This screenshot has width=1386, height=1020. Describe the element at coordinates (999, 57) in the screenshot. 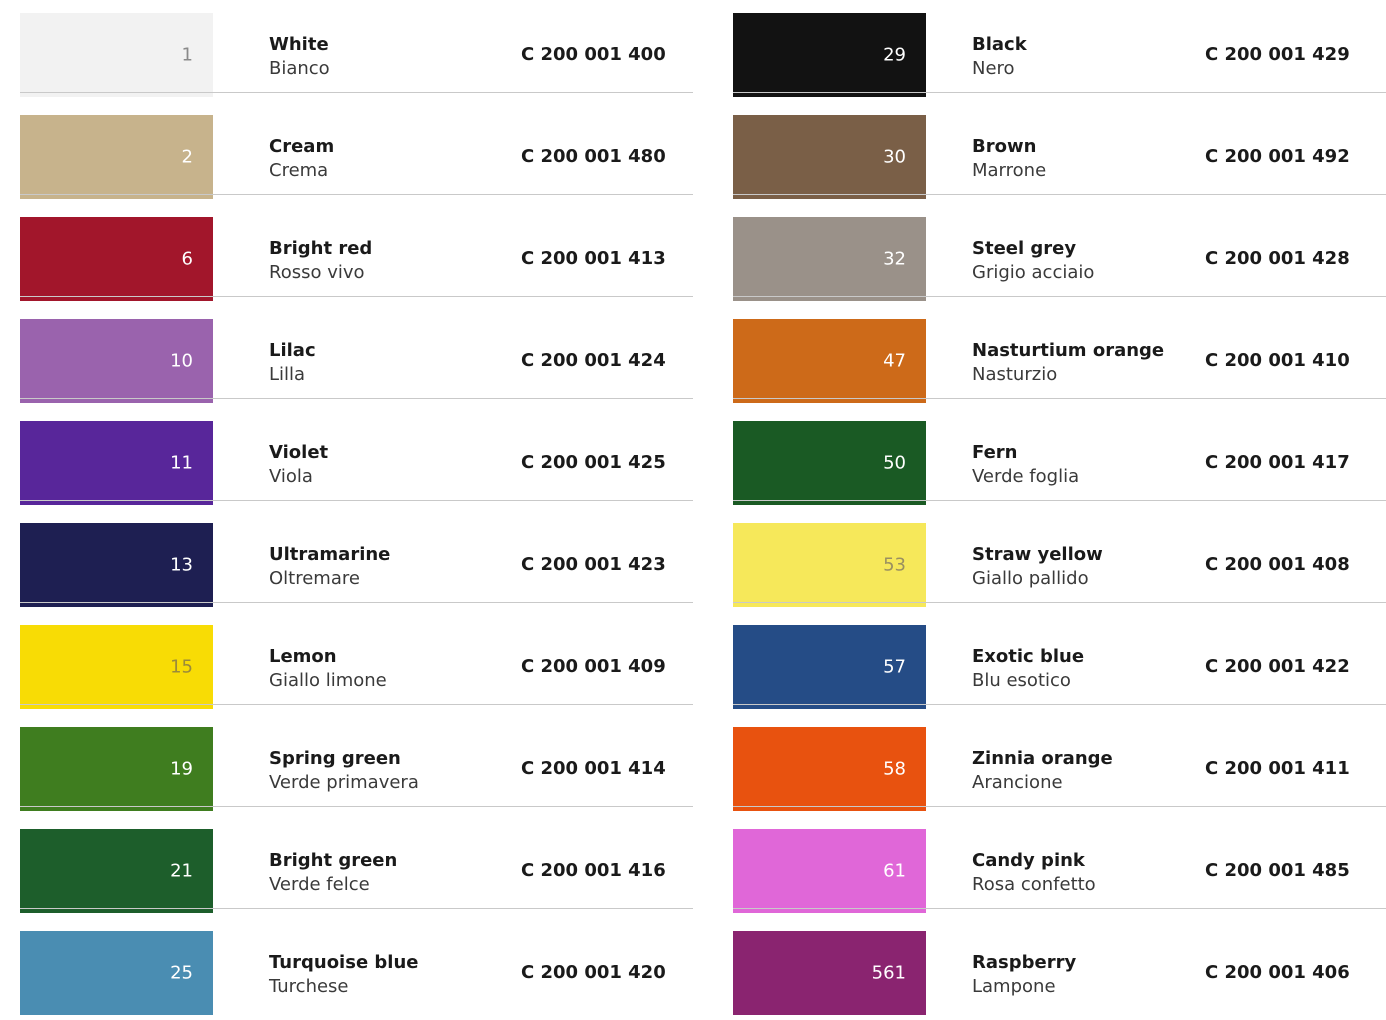

I see `color-names: Black Nero` at that location.